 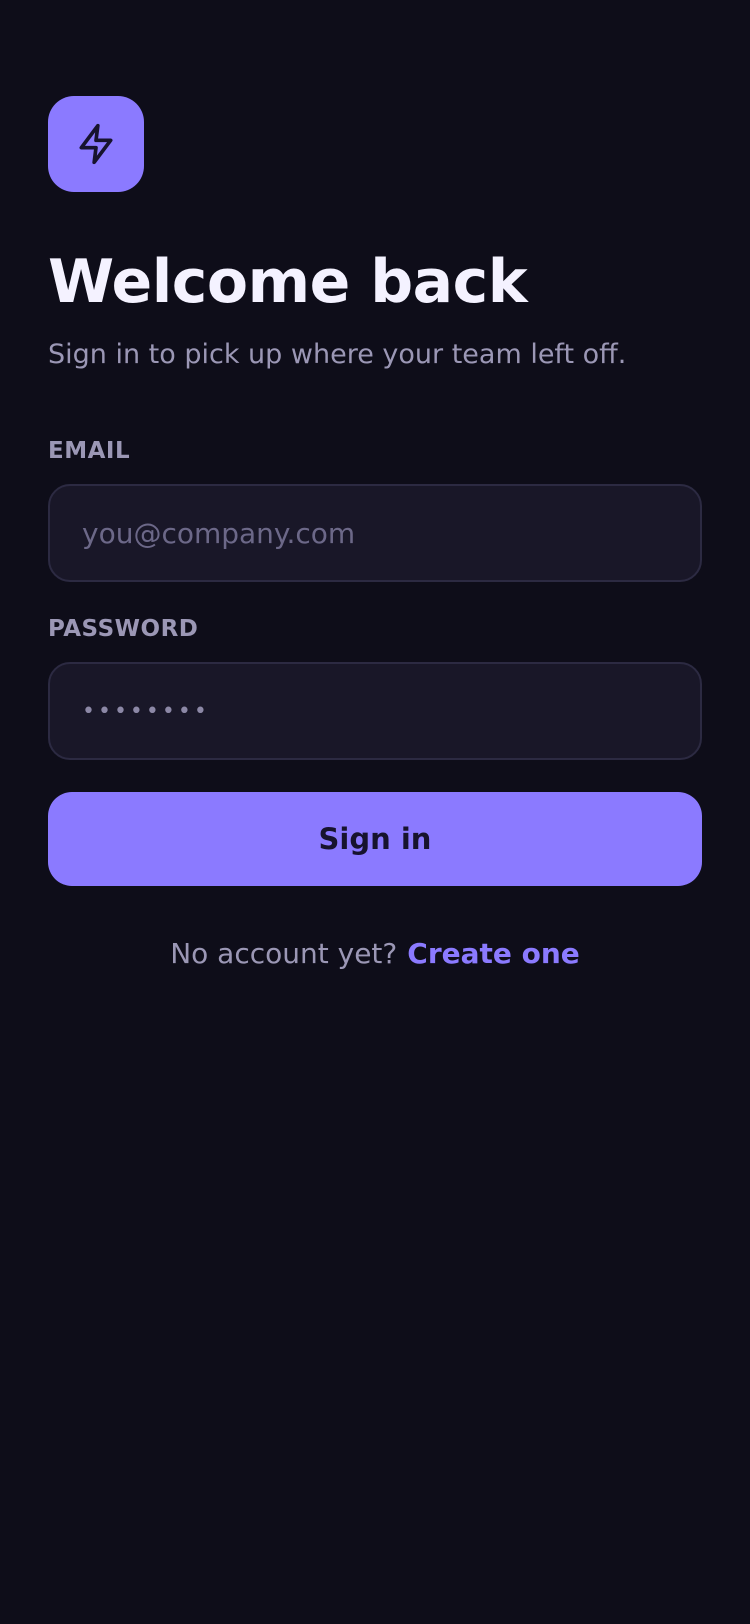 I want to click on app-logo, so click(x=96, y=144).